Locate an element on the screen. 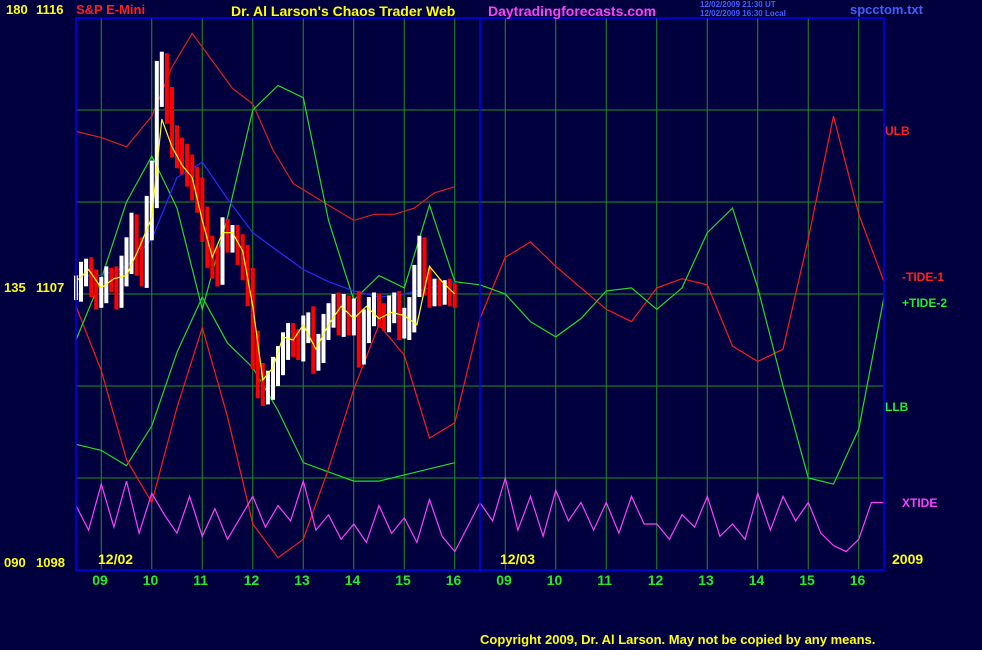 The width and height of the screenshot is (982, 650). y-bottom-left-label: 090 is located at coordinates (15, 562).